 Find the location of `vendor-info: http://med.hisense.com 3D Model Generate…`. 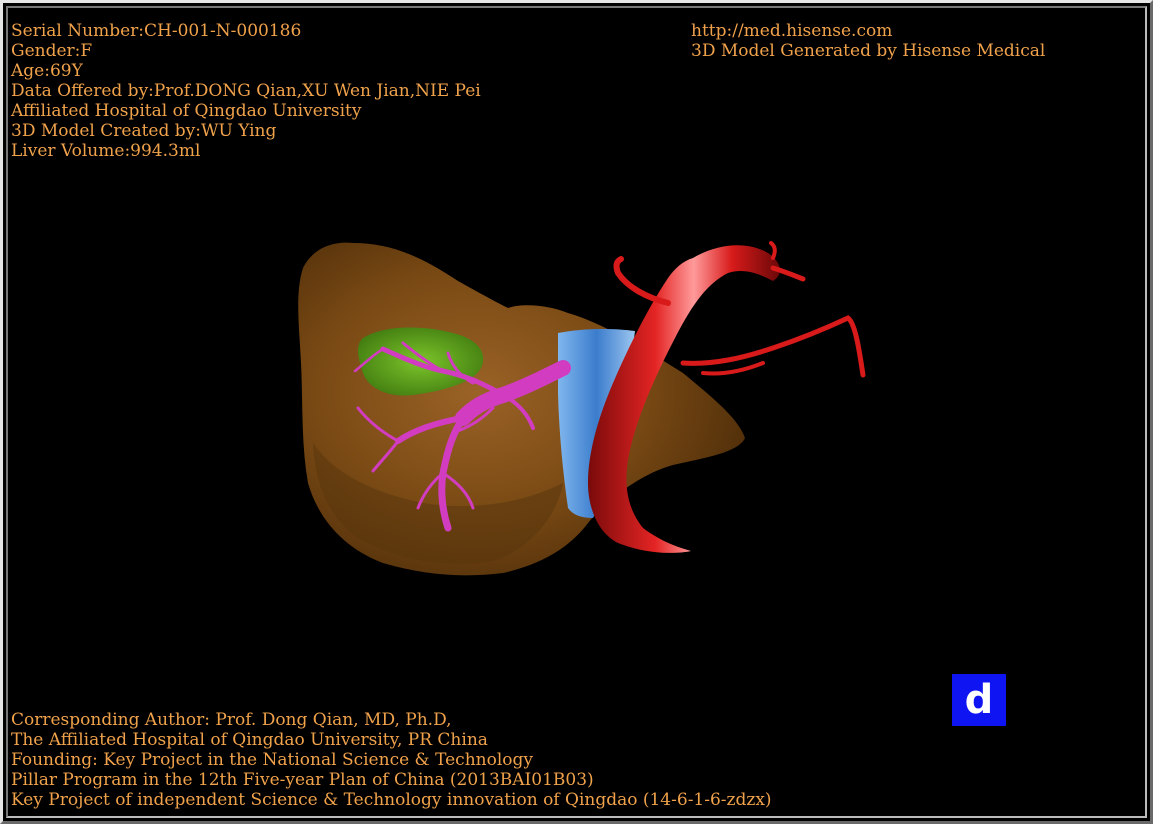

vendor-info: http://med.hisense.com 3D Model Generate… is located at coordinates (868, 41).